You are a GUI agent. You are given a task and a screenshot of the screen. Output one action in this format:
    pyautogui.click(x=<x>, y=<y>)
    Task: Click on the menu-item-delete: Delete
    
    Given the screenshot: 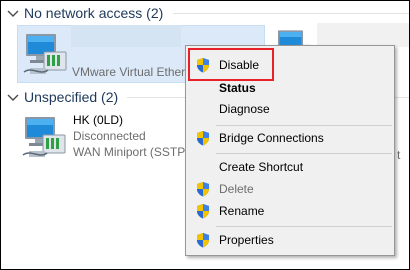 What is the action you would take?
    pyautogui.click(x=290, y=189)
    